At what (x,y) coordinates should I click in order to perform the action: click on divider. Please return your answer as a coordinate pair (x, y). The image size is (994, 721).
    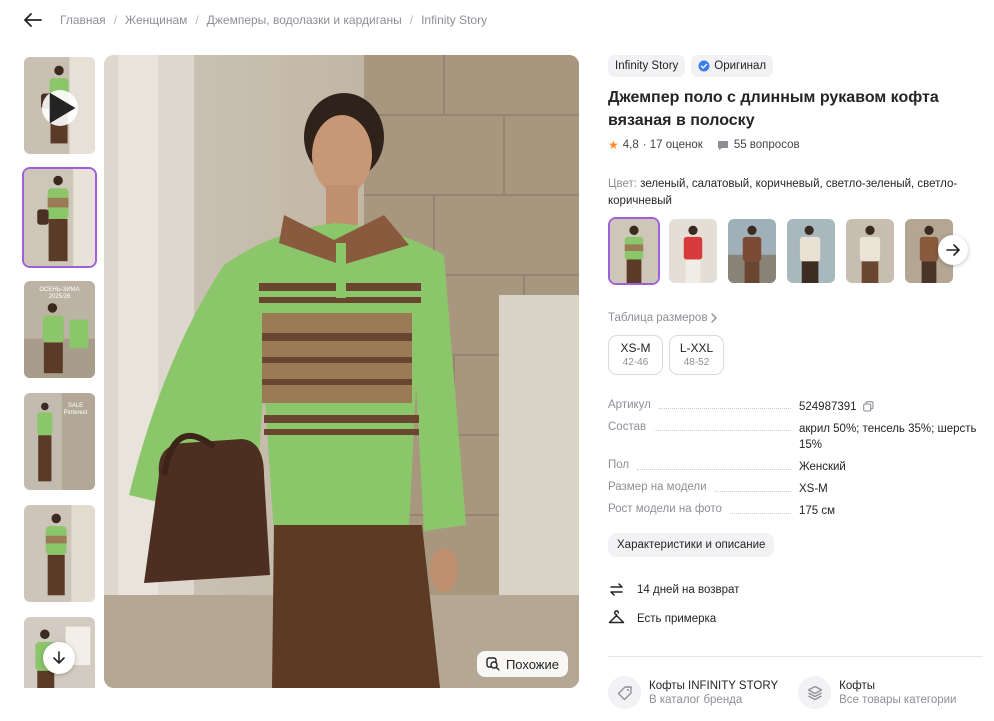
    Looking at the image, I should click on (795, 656).